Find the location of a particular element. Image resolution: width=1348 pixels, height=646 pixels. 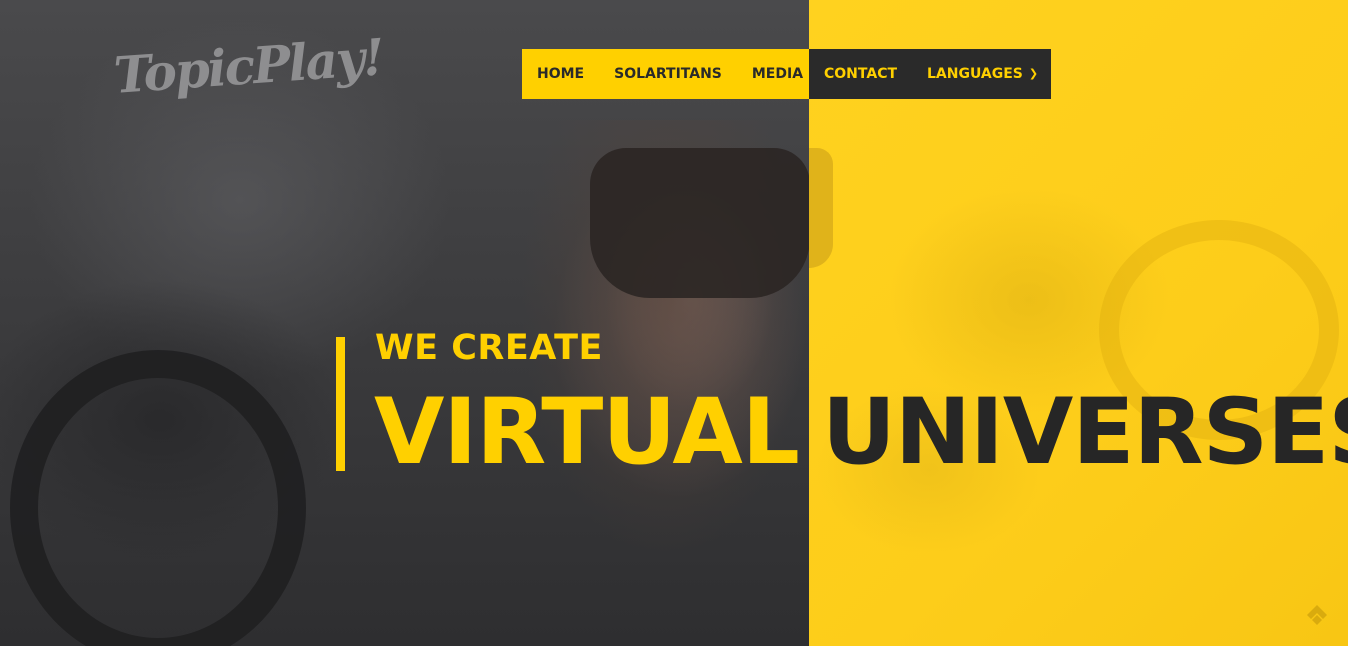

nav-group-secondary: CONTACT LANGUAGES ❯ is located at coordinates (930, 74).